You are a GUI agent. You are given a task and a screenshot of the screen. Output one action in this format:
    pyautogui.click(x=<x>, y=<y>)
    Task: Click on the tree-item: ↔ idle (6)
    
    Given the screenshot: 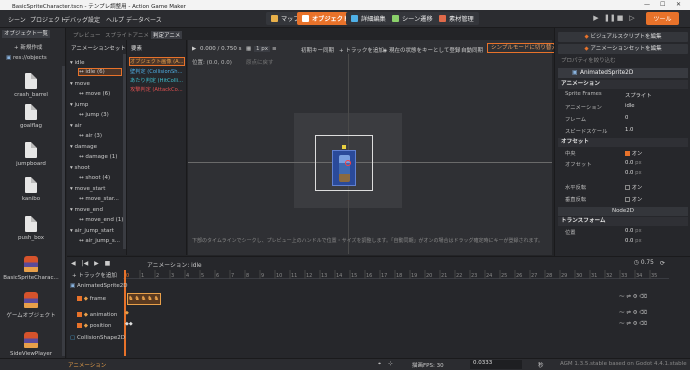 What is the action you would take?
    pyautogui.click(x=100, y=72)
    